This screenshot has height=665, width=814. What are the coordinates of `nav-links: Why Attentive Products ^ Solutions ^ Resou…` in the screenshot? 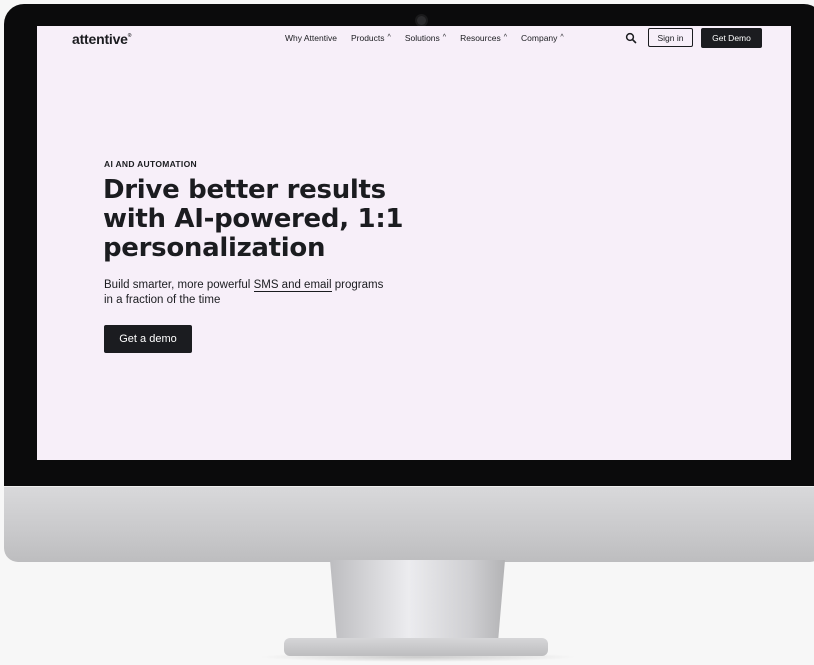 It's located at (431, 38).